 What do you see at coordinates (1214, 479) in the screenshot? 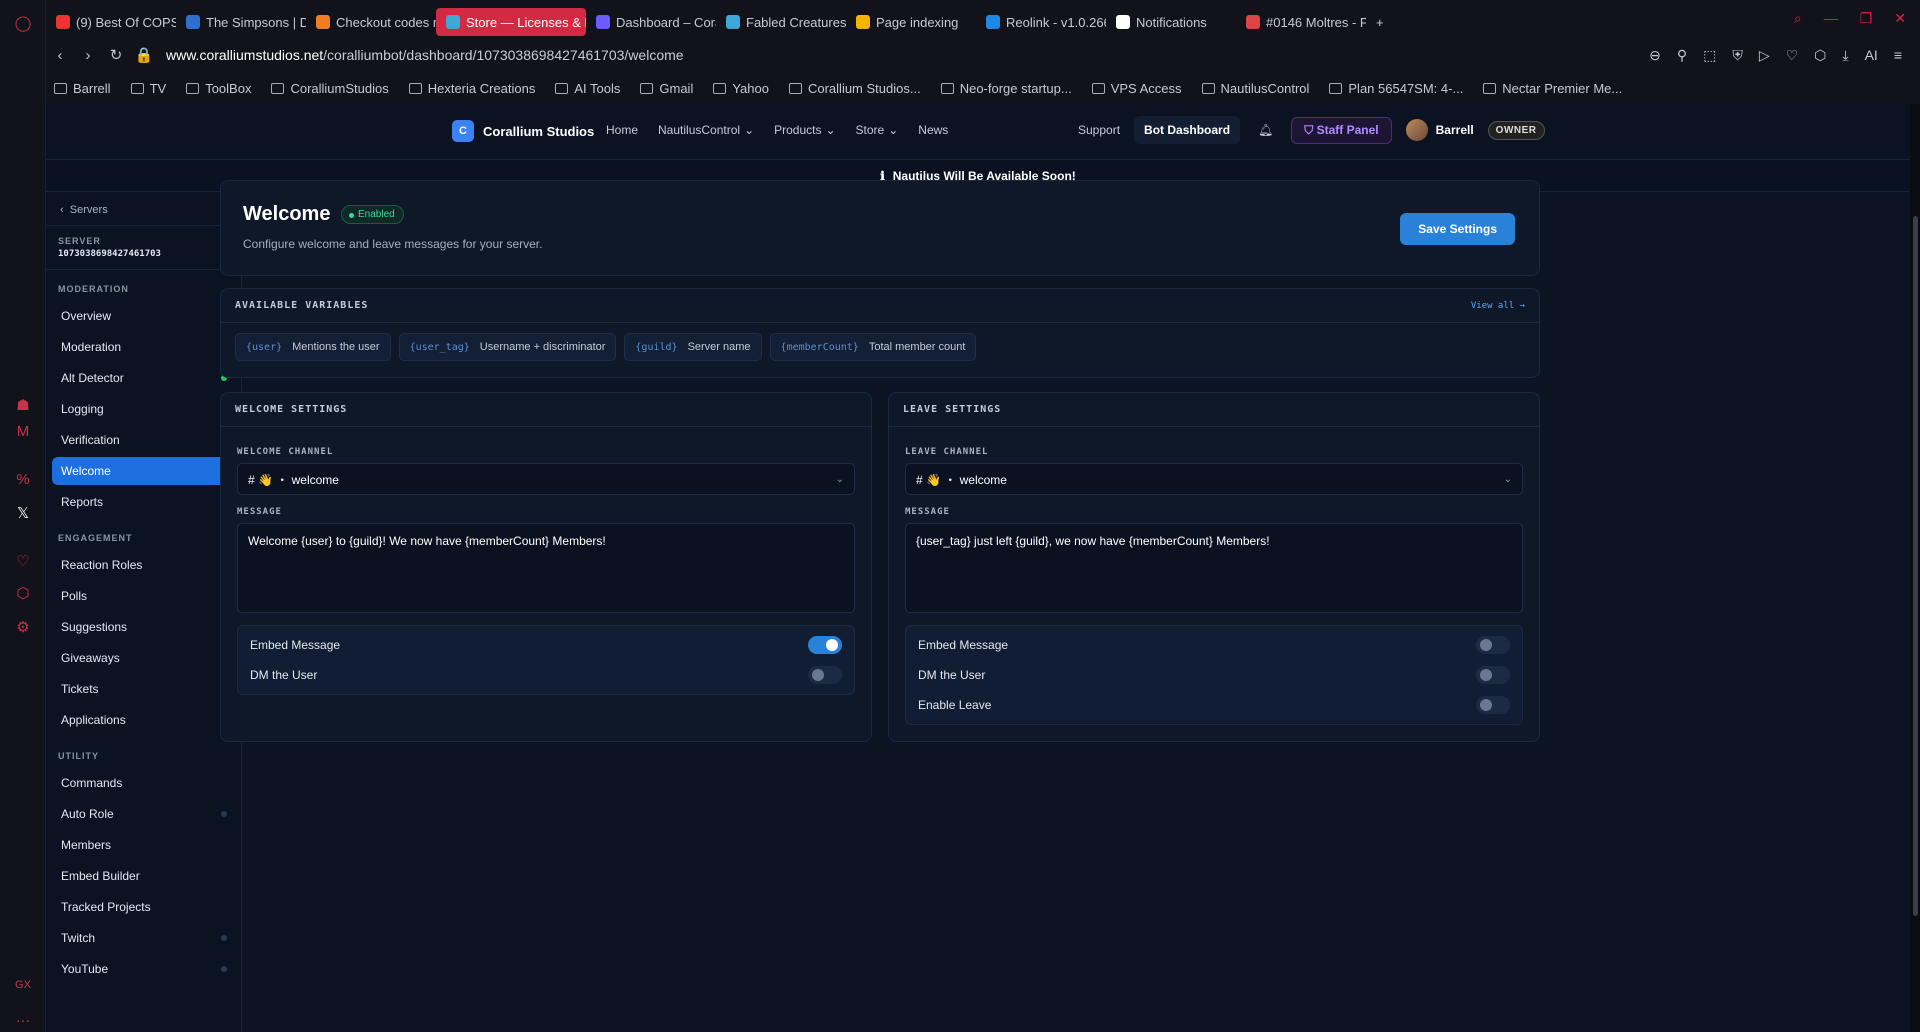
I see `leave-channel-select: # 👋 ・ welcome ⌄` at bounding box center [1214, 479].